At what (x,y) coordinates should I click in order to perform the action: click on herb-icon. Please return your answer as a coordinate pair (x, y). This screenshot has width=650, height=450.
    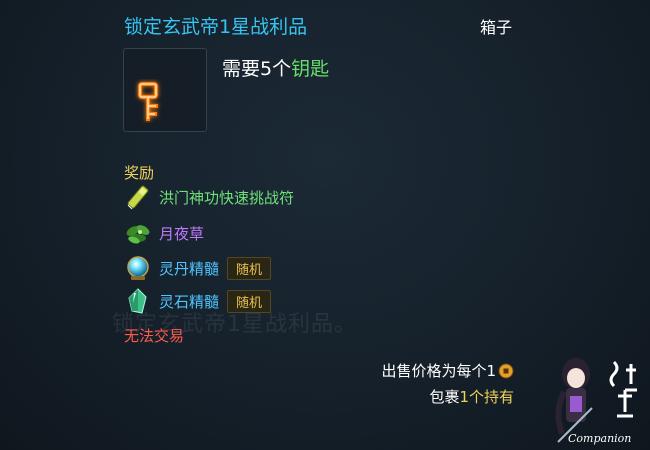
    Looking at the image, I should click on (138, 234).